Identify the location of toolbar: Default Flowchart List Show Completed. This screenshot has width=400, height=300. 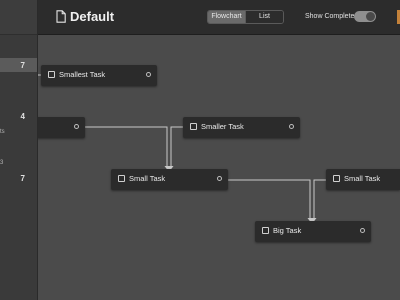
(218, 17).